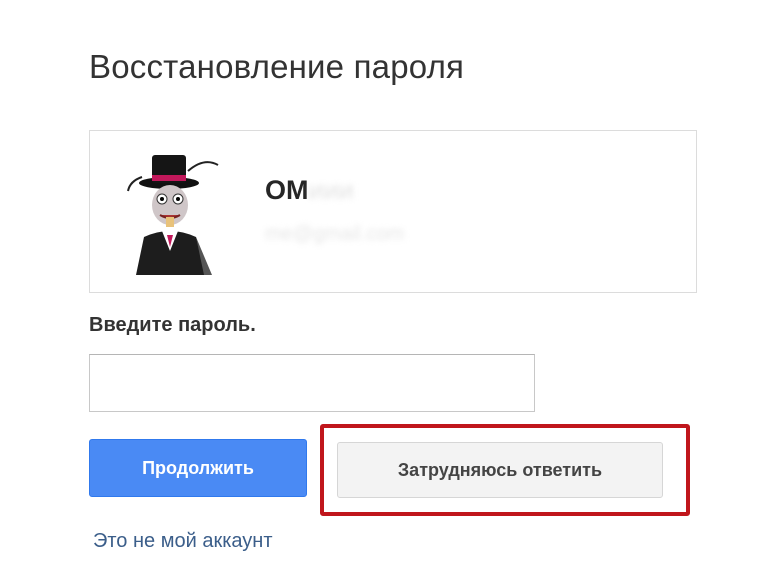  Describe the element at coordinates (312, 383) in the screenshot. I see `password-input` at that location.